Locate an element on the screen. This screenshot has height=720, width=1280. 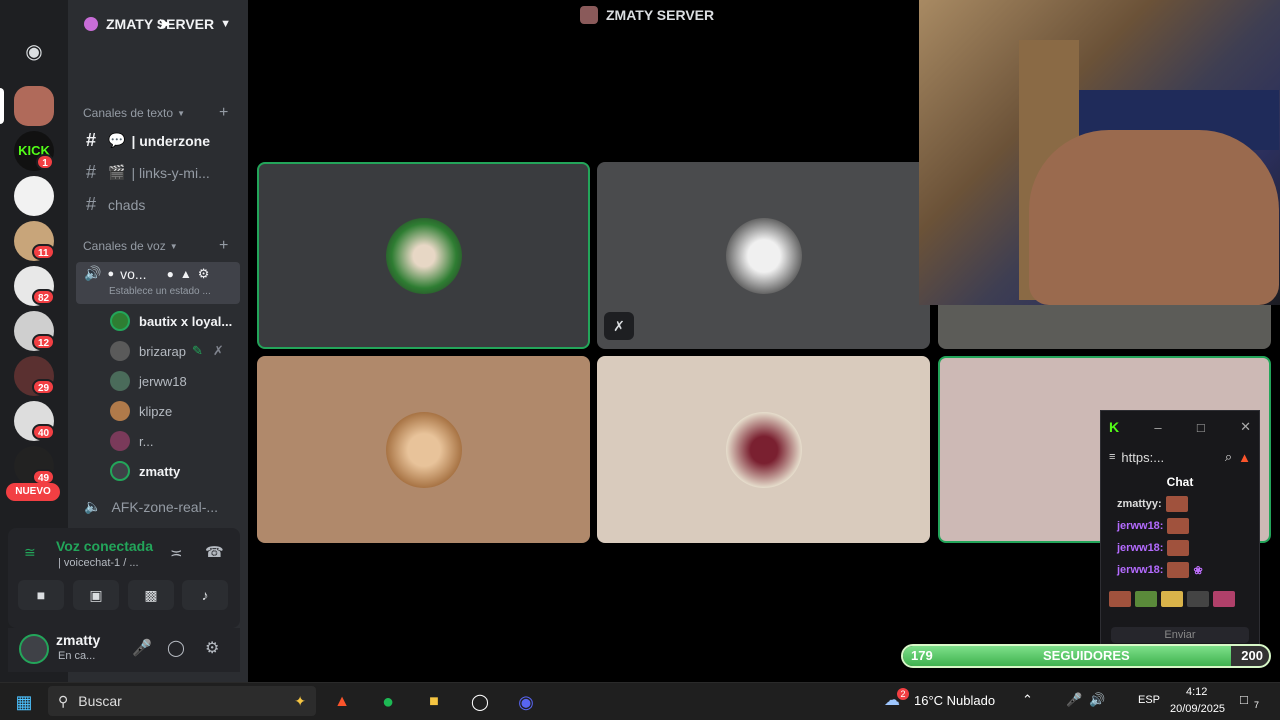
chat-message: jerww18: ❀ is located at coordinates (1180, 570).